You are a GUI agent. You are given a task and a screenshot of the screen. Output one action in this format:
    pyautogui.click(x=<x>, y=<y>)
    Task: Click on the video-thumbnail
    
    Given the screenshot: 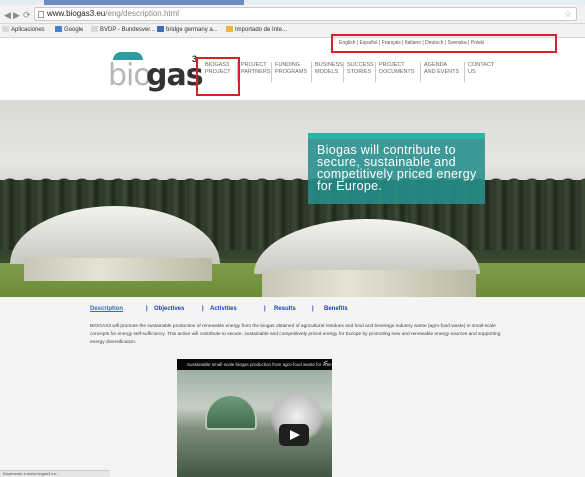 What is the action you would take?
    pyautogui.click(x=254, y=423)
    